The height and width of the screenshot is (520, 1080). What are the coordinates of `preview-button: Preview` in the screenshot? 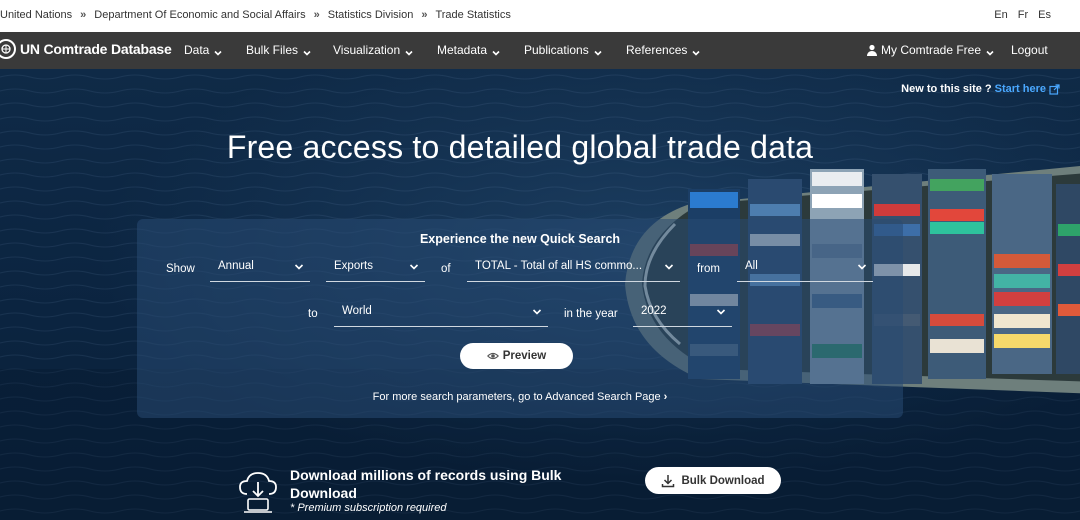 It's located at (516, 356).